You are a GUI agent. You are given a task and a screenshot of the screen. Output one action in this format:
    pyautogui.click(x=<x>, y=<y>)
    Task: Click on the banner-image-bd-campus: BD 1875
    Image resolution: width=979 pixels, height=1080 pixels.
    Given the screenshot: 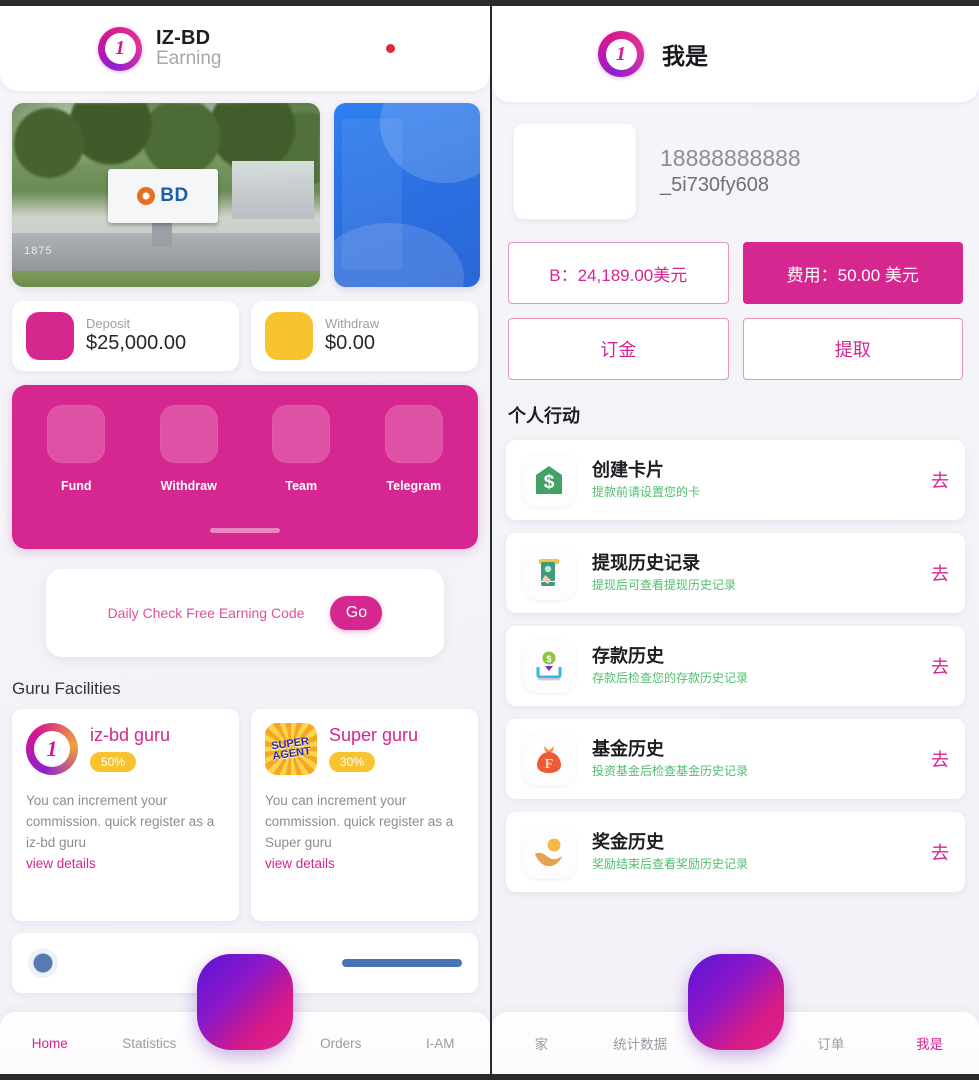 What is the action you would take?
    pyautogui.click(x=166, y=195)
    